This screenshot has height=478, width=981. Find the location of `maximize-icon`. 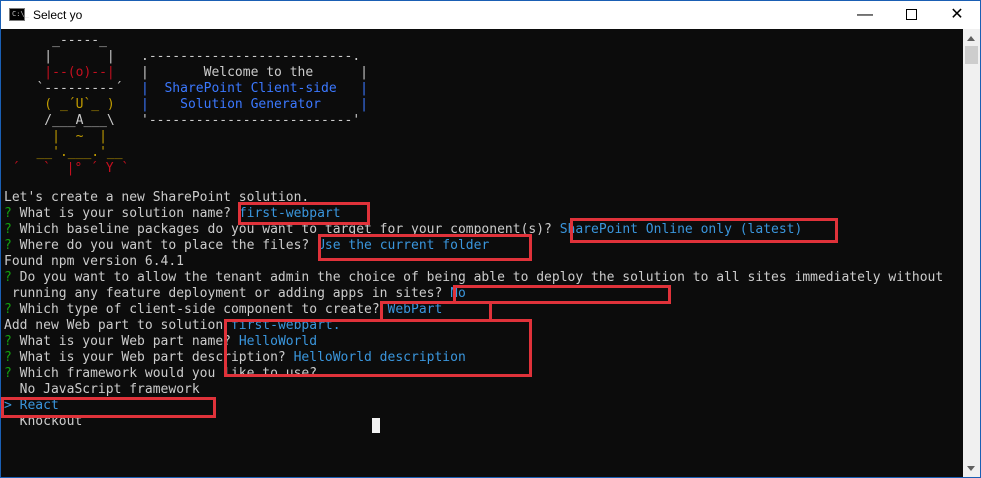

maximize-icon is located at coordinates (911, 15).